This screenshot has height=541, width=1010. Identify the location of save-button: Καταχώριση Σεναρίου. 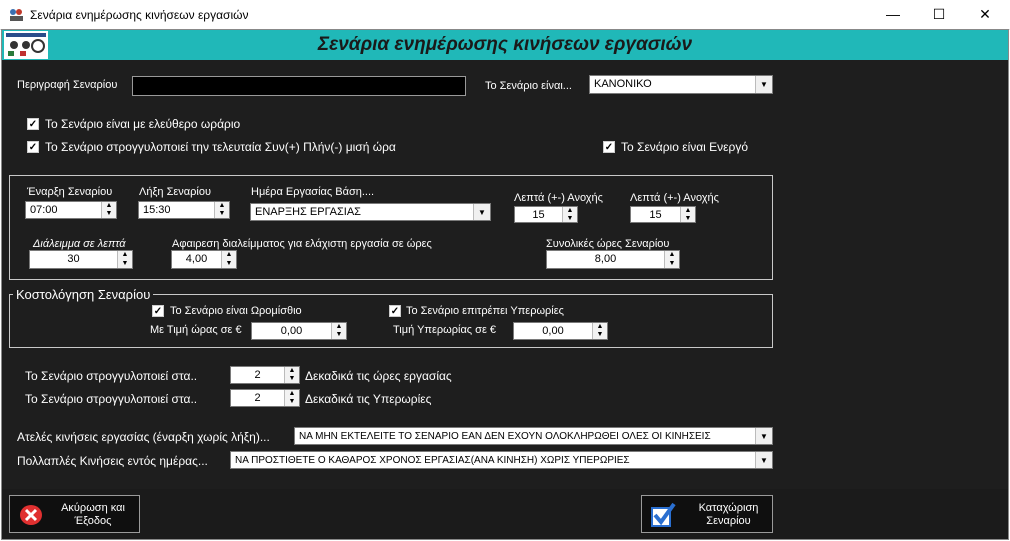
(707, 514).